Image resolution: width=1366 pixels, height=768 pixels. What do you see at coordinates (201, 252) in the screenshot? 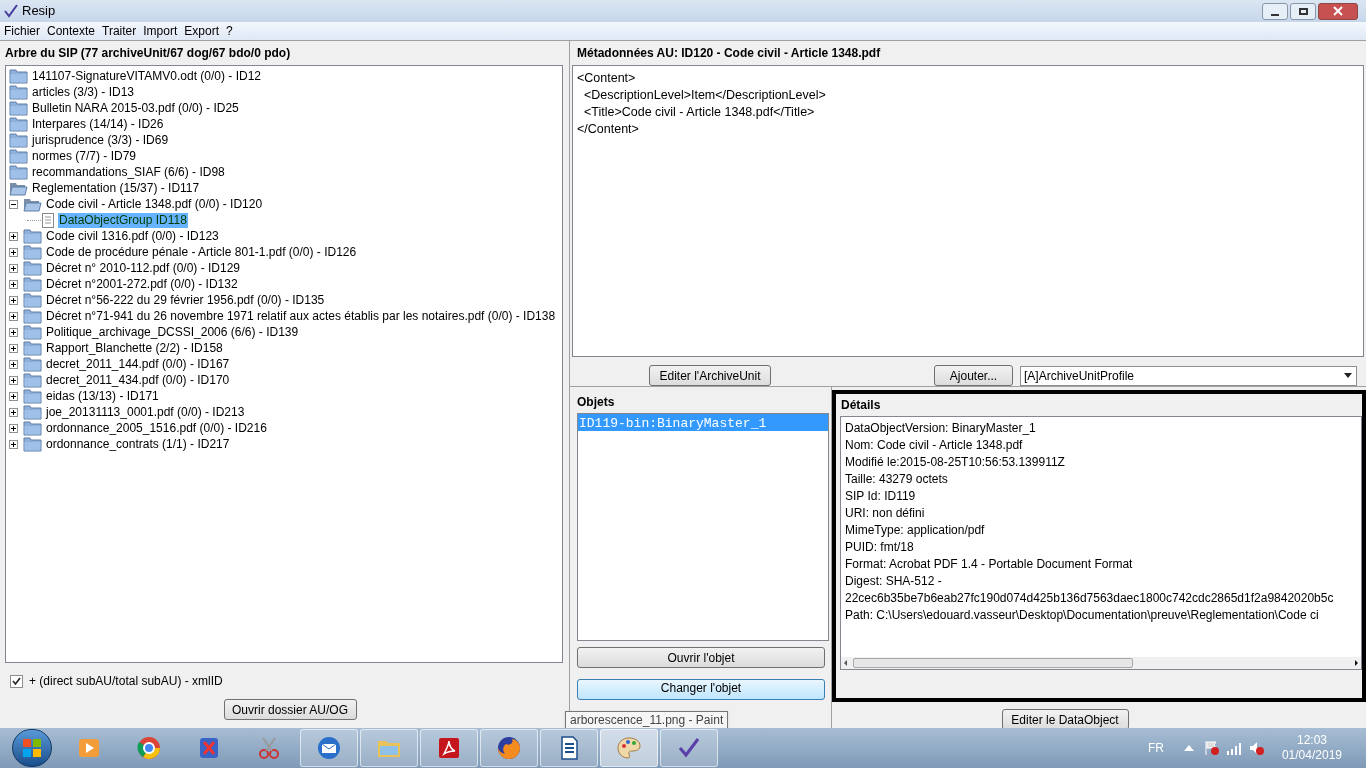
I see `tree-item: Code de procédure pénale - Article 801-1.pdf (0/0) - ID126` at bounding box center [201, 252].